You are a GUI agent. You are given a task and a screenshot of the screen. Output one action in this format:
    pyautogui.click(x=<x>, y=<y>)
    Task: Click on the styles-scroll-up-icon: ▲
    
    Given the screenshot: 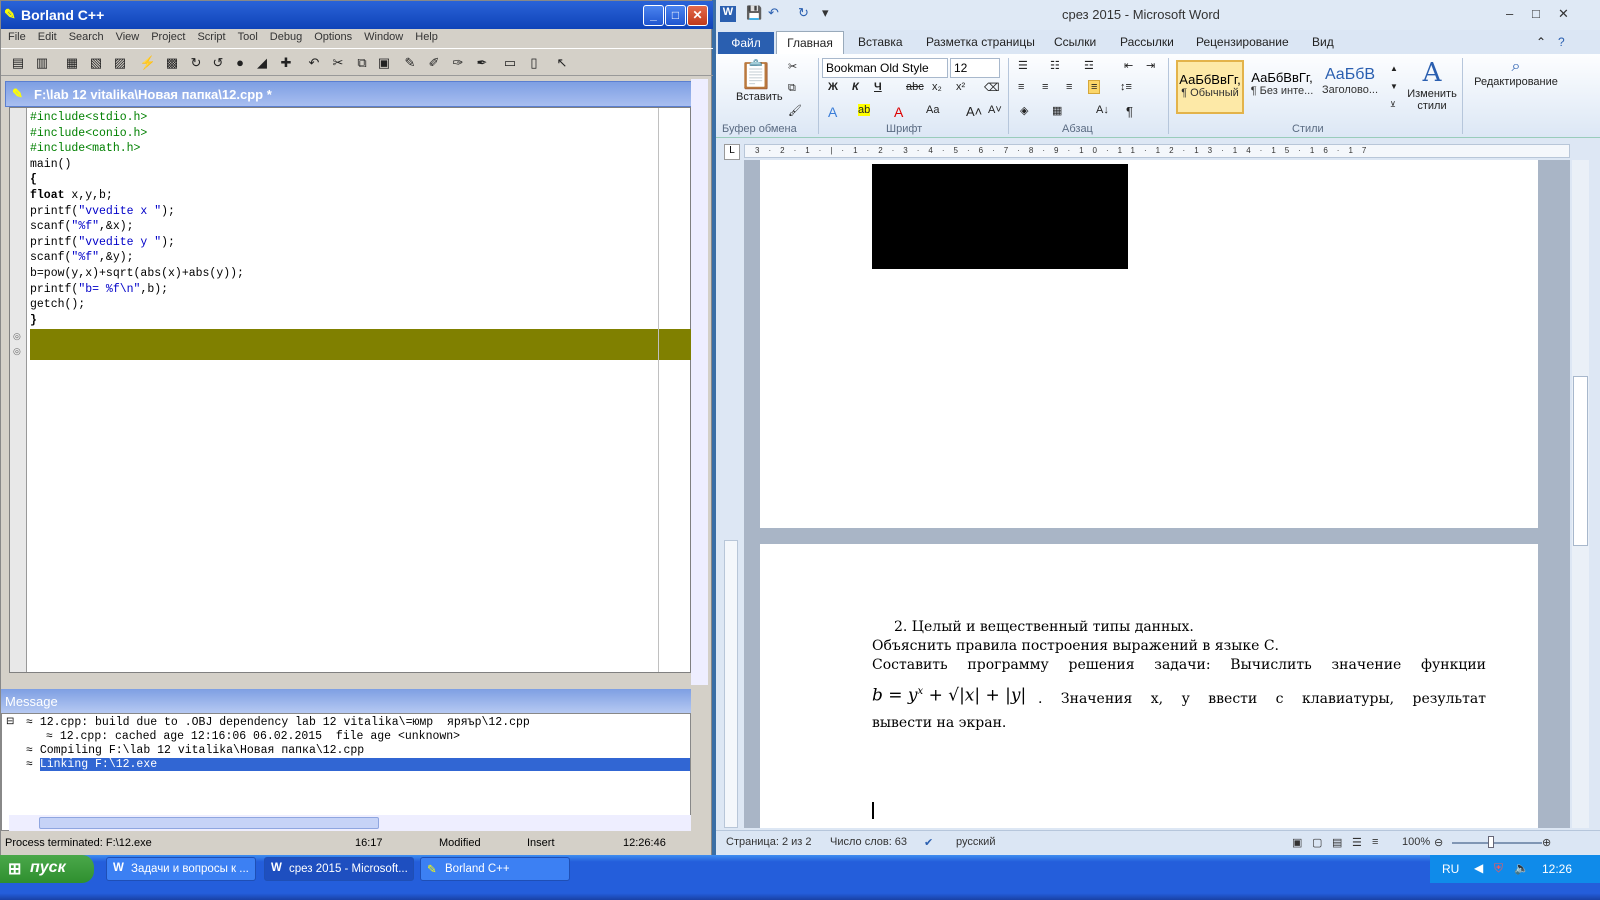 What is the action you would take?
    pyautogui.click(x=1394, y=68)
    